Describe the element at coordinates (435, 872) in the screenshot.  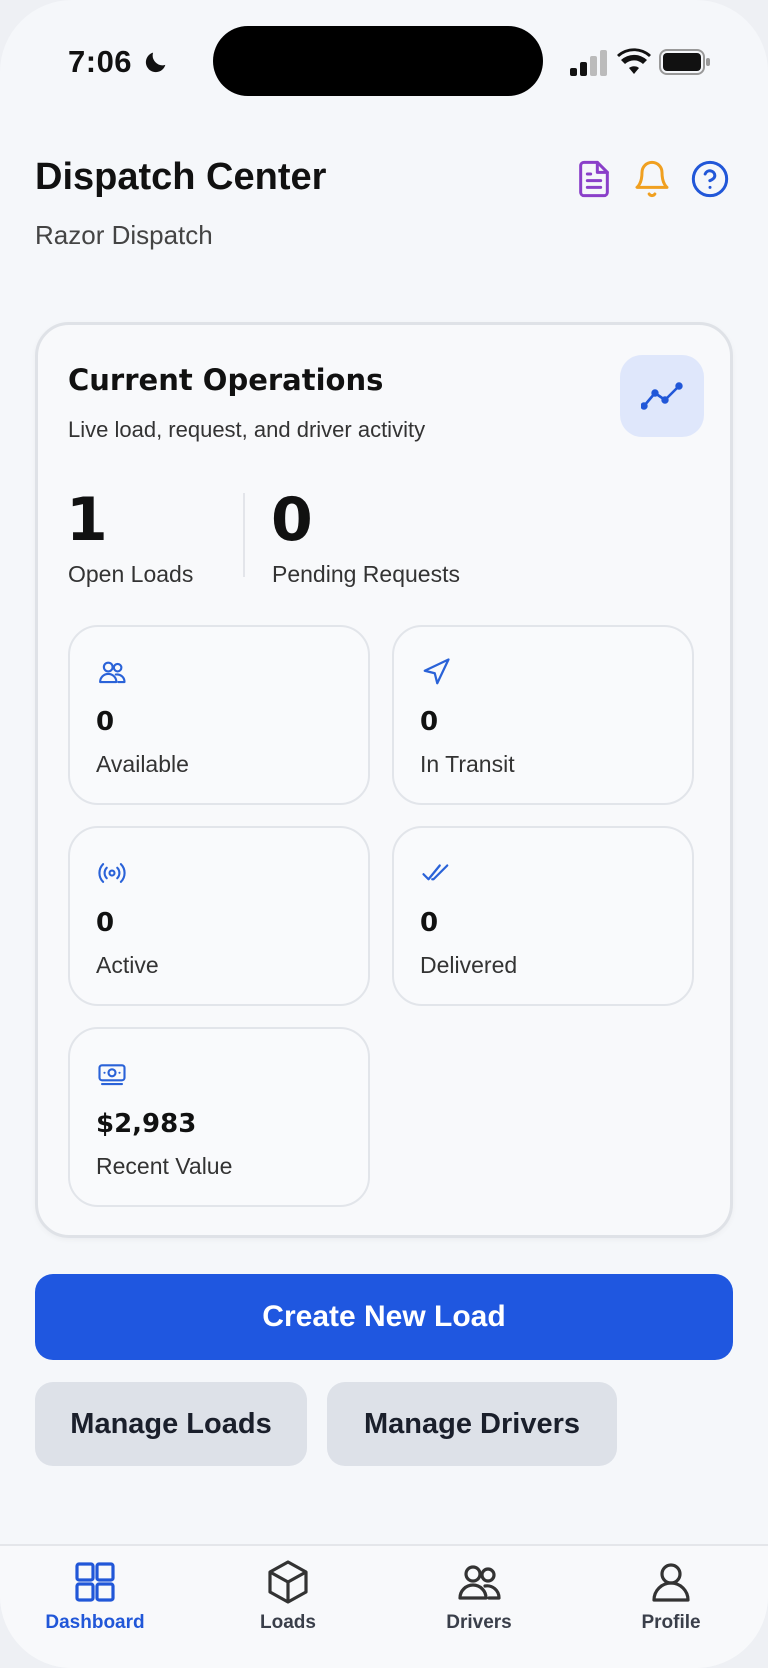
I see `double-check-icon` at that location.